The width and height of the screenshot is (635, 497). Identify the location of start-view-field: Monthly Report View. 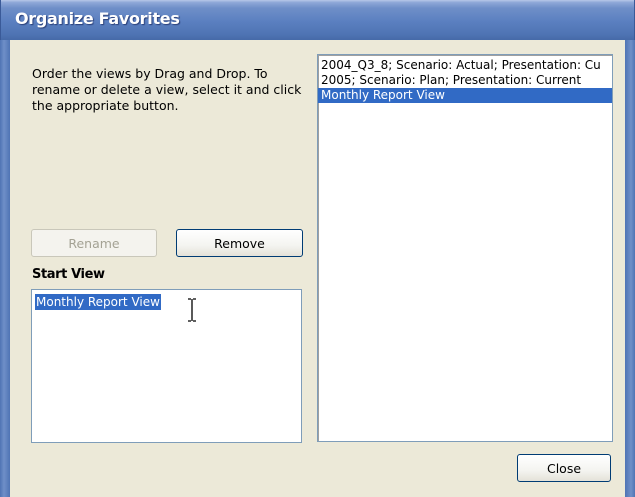
(166, 366).